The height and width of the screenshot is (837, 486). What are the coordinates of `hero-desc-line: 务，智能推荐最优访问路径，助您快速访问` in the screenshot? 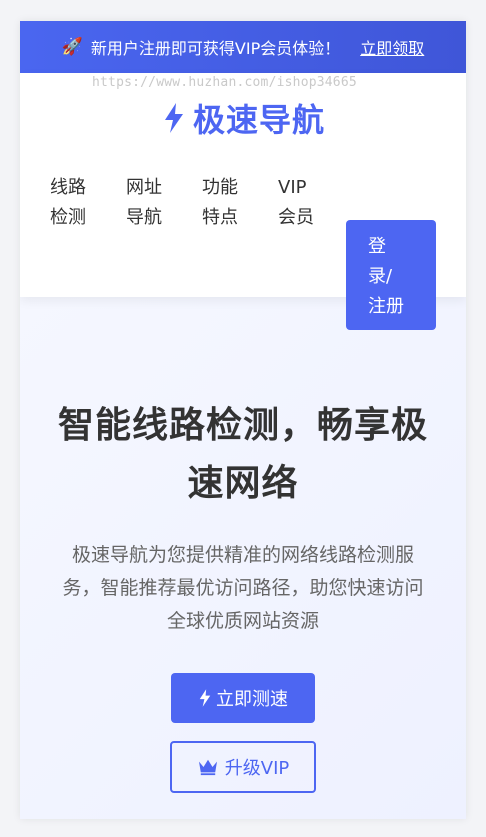 It's located at (243, 588).